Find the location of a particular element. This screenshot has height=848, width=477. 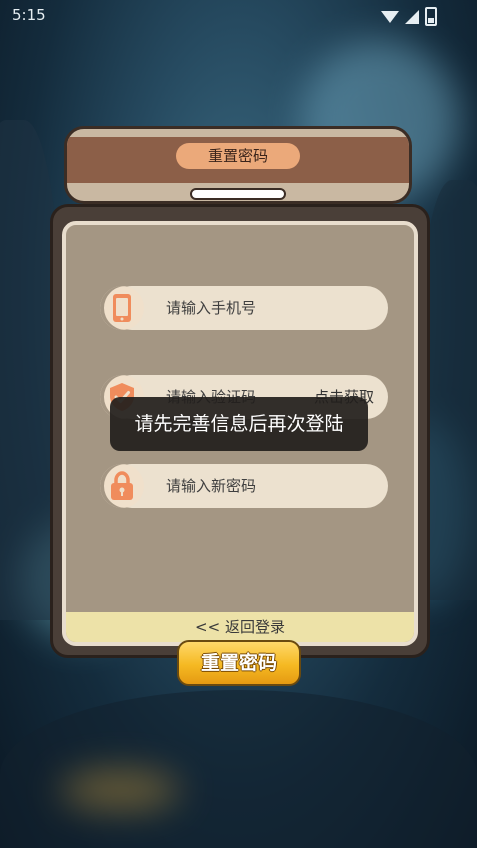

page-title: 重置密码 is located at coordinates (238, 156).